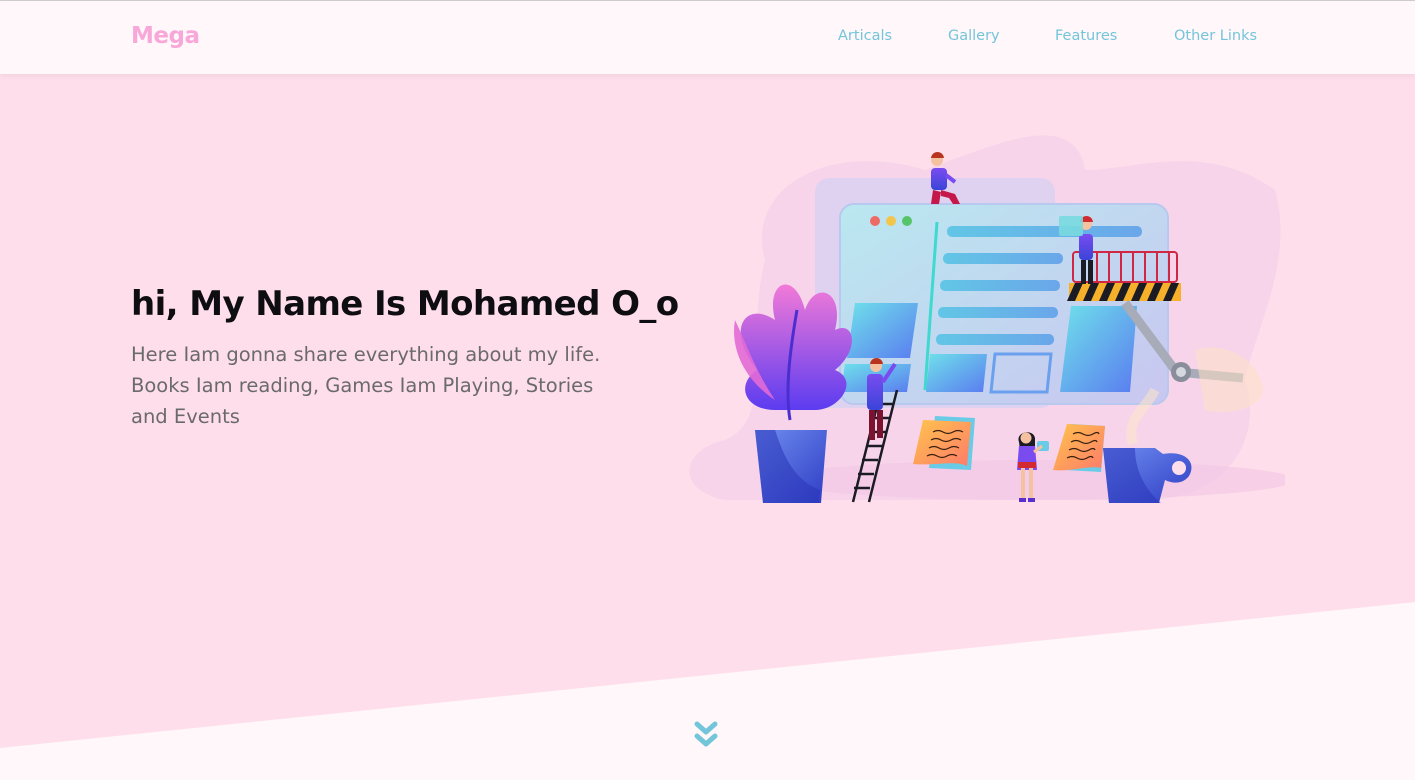  I want to click on nav-link-other-links: Other Links, so click(1215, 36).